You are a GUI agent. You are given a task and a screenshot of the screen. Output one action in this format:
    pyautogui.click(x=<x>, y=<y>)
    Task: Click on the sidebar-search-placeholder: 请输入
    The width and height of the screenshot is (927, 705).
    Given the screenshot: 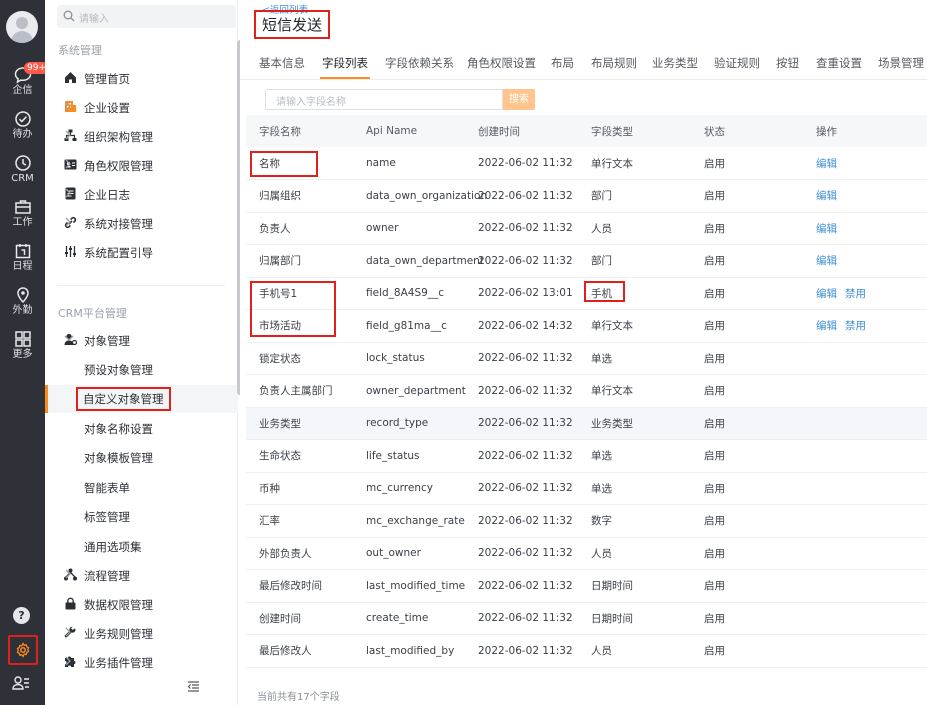 What is the action you would take?
    pyautogui.click(x=94, y=19)
    